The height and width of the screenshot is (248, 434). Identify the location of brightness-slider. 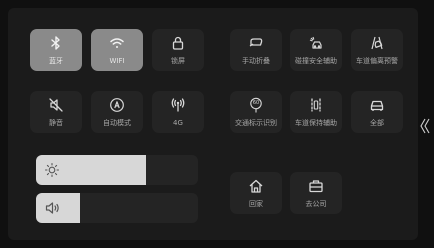
(117, 170).